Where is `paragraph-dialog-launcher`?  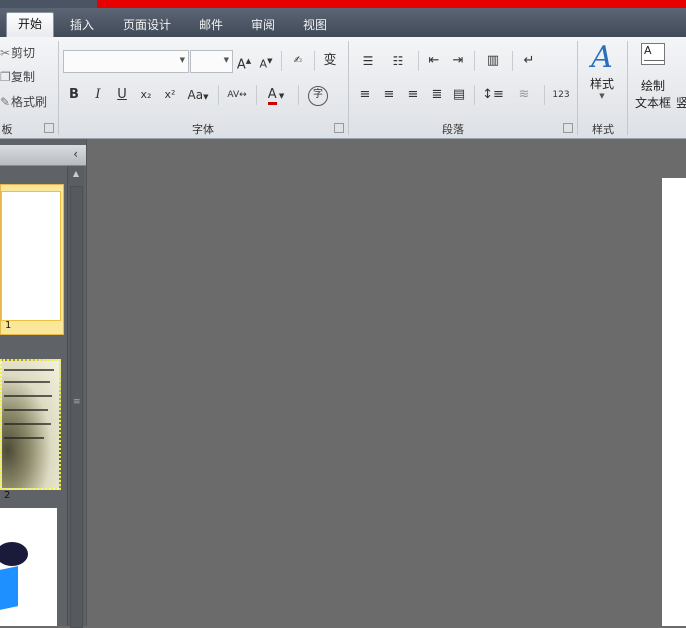 paragraph-dialog-launcher is located at coordinates (568, 128).